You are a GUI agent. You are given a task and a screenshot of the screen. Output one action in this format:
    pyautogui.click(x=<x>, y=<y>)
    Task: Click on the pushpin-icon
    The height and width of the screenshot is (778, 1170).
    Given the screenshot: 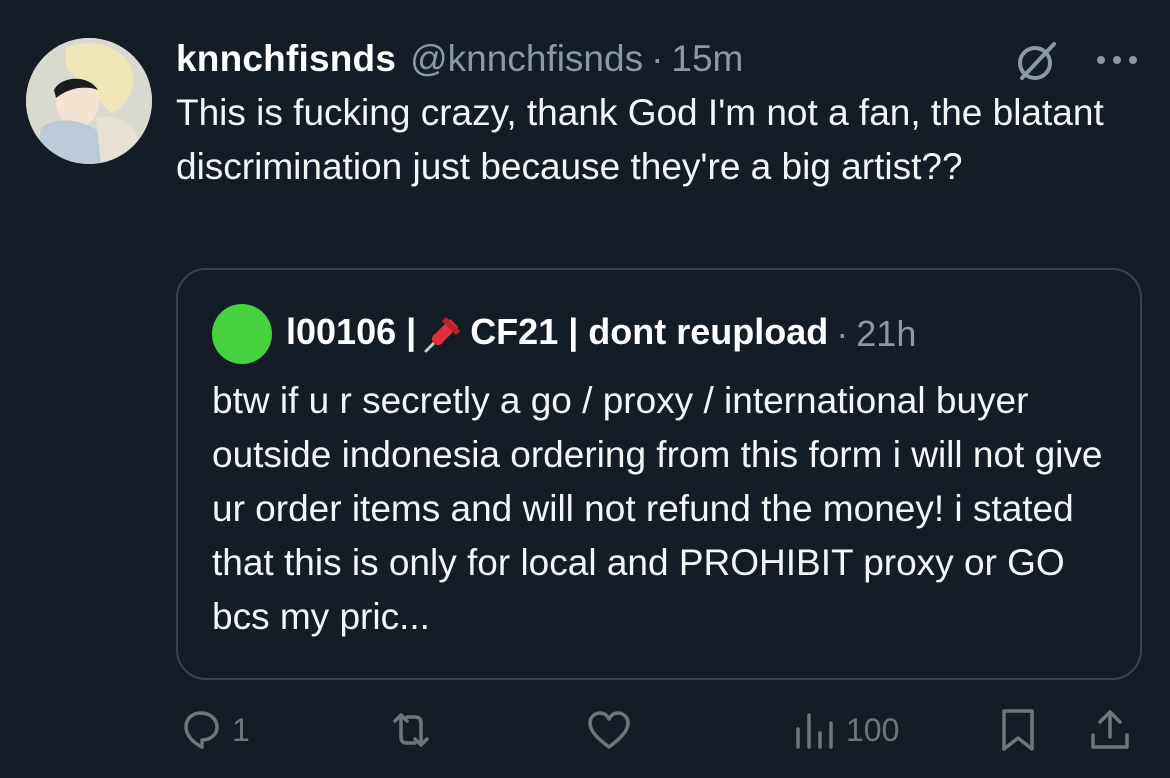 What is the action you would take?
    pyautogui.click(x=442, y=335)
    